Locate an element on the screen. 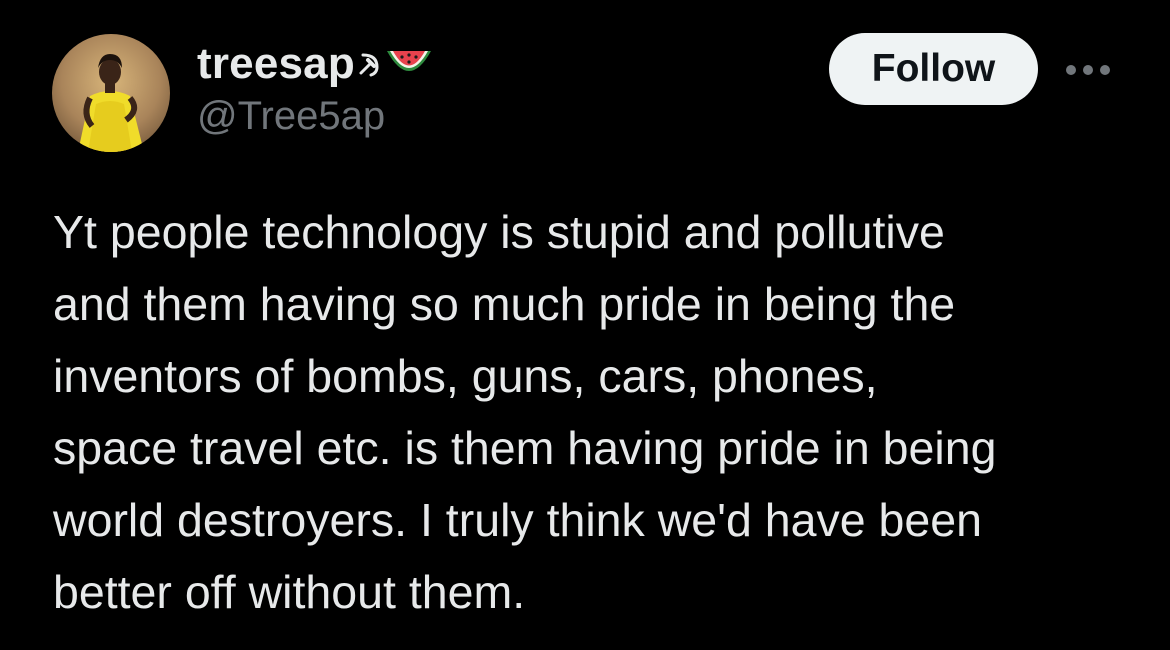 This screenshot has width=1170, height=650. more-options-button is located at coordinates (1088, 70).